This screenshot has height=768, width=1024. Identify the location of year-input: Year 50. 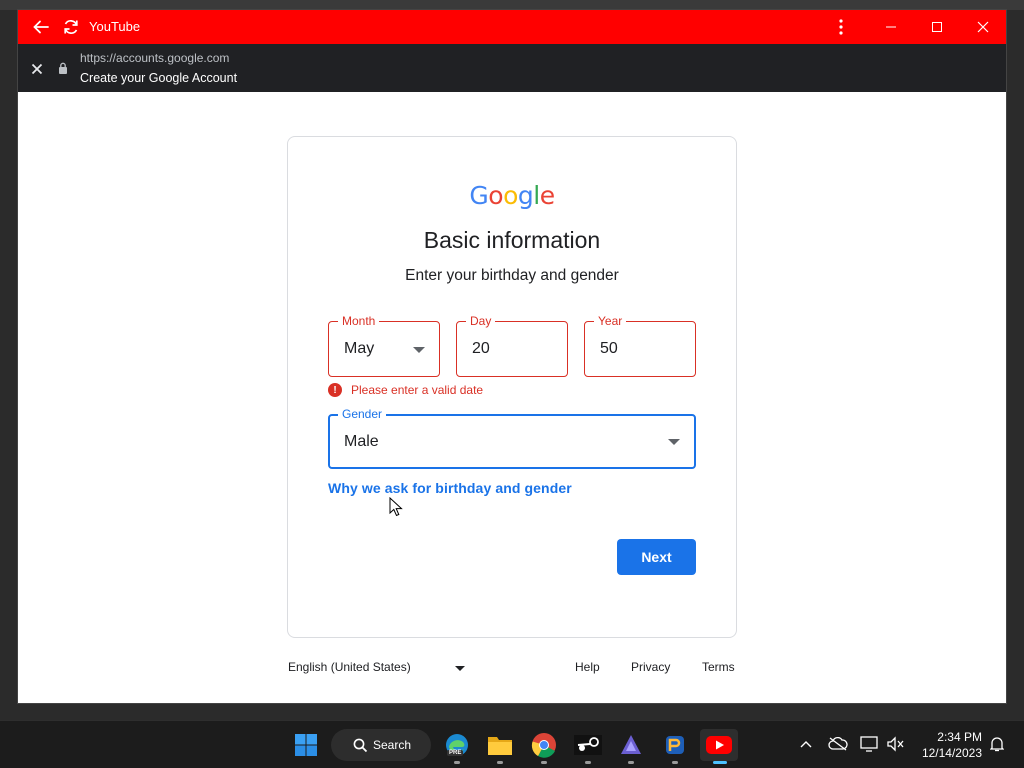
(640, 345).